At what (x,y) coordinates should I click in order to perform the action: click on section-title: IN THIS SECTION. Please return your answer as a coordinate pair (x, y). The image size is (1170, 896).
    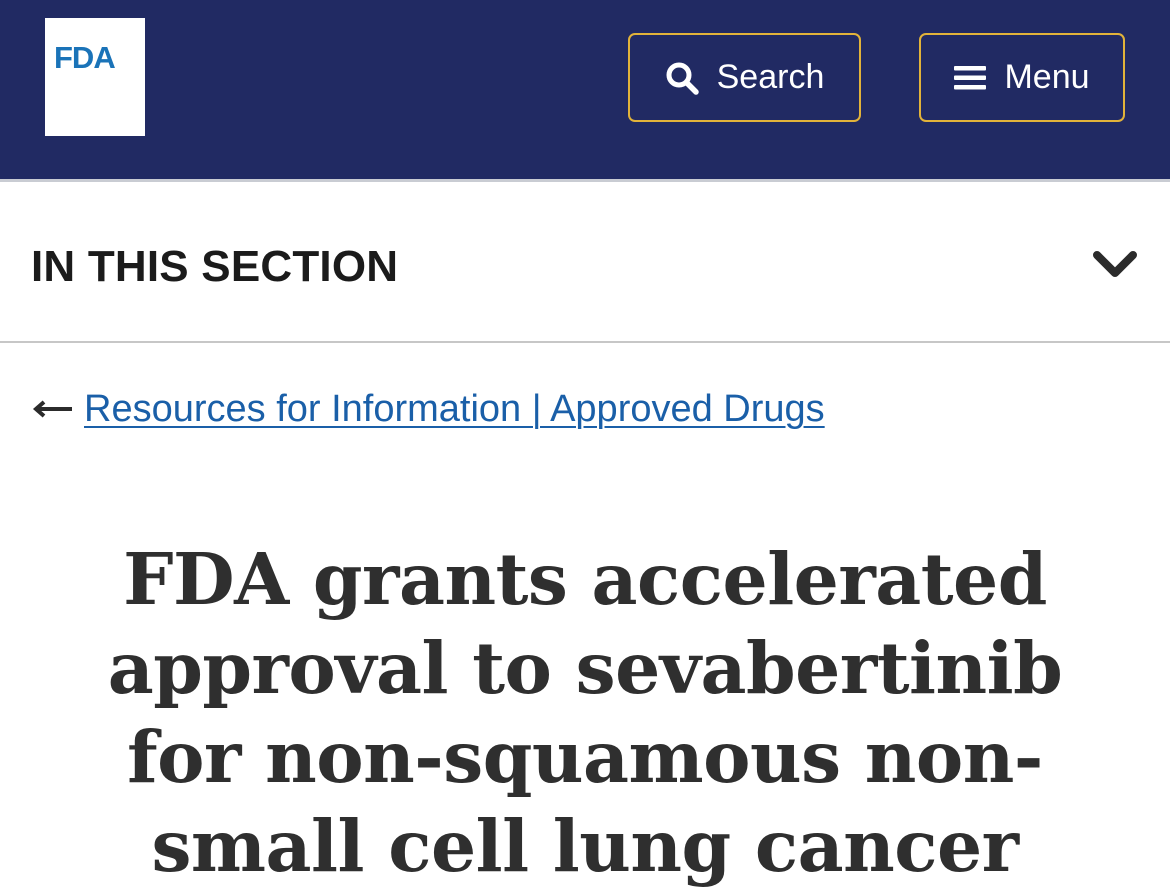
    Looking at the image, I should click on (215, 266).